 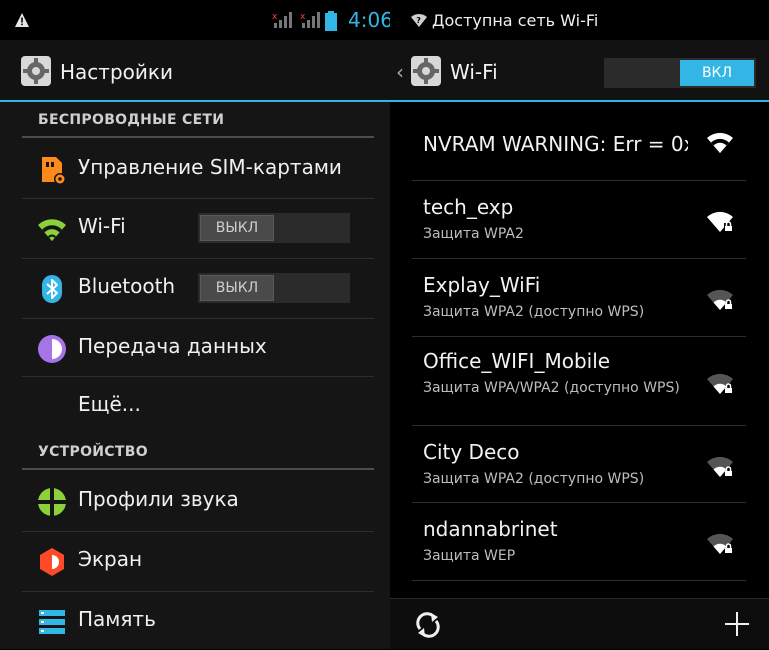 I want to click on network-item: NVRAM WARNING: Err = 0x, so click(x=579, y=141).